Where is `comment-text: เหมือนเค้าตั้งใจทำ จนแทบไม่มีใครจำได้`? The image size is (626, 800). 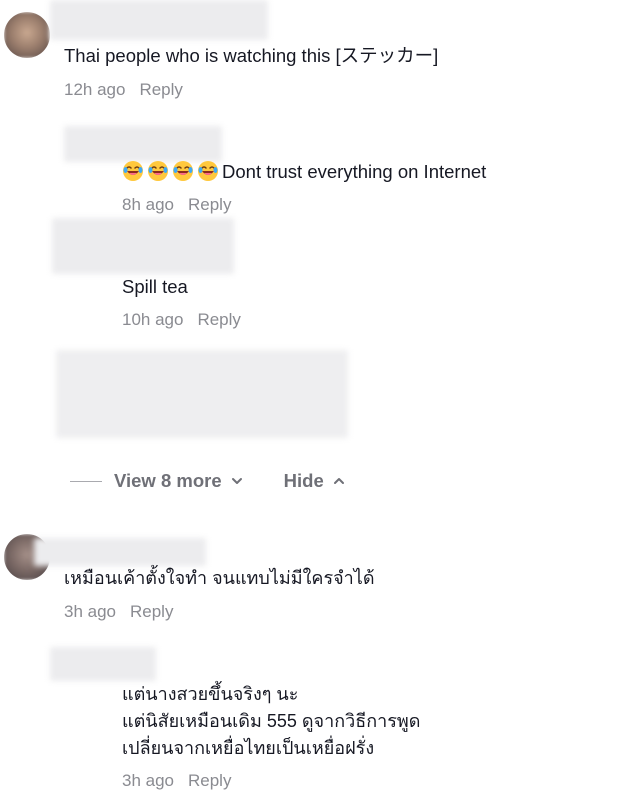
comment-text: เหมือนเค้าตั้งใจทำ จนแทบไม่มีใครจำได้ is located at coordinates (219, 578).